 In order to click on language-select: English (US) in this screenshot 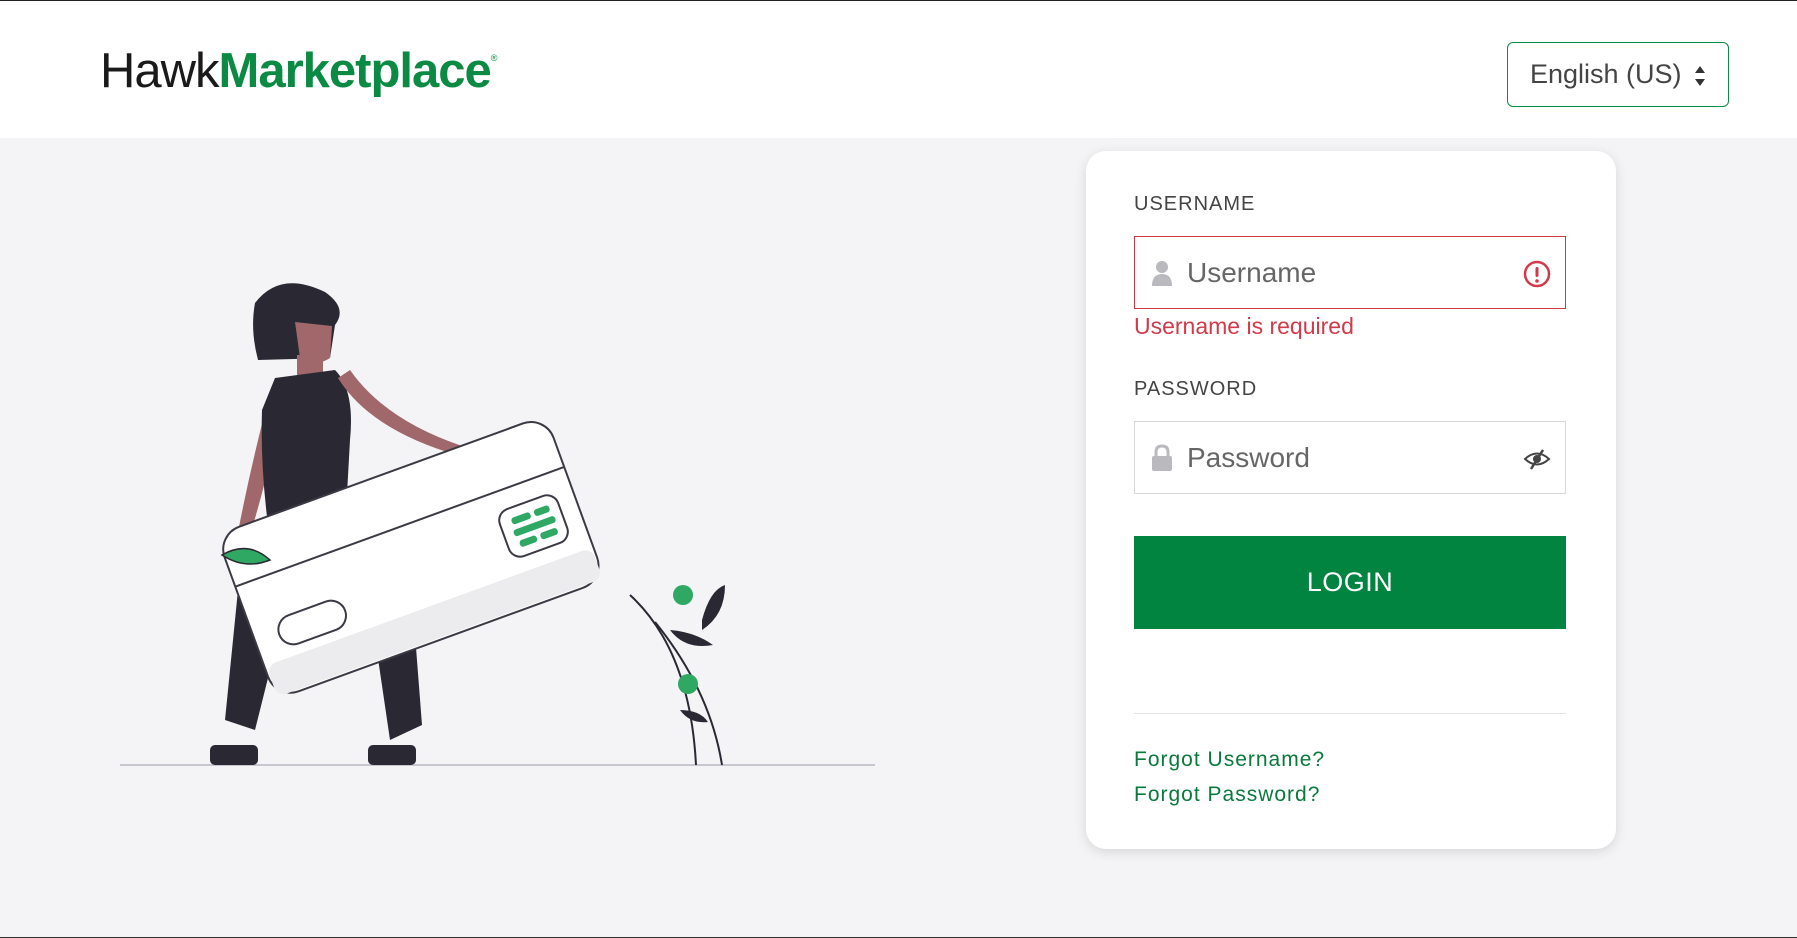, I will do `click(1618, 74)`.